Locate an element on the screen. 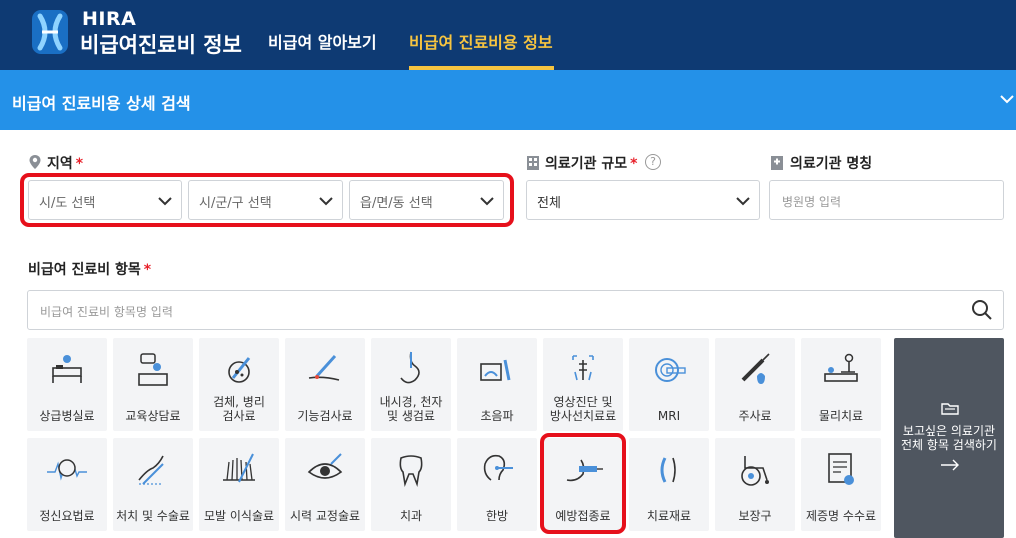  category-label: 검체, 병리 검사료 is located at coordinates (239, 409).